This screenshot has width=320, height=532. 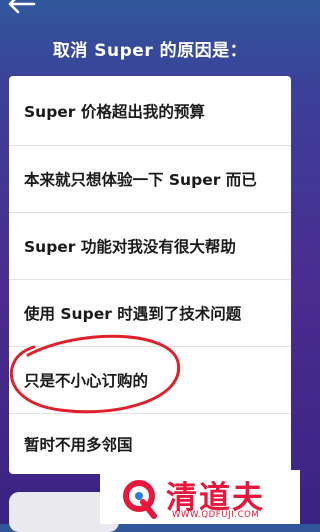 What do you see at coordinates (150, 380) in the screenshot?
I see `reason-option-accidental-purchase: 只是不小心订购的` at bounding box center [150, 380].